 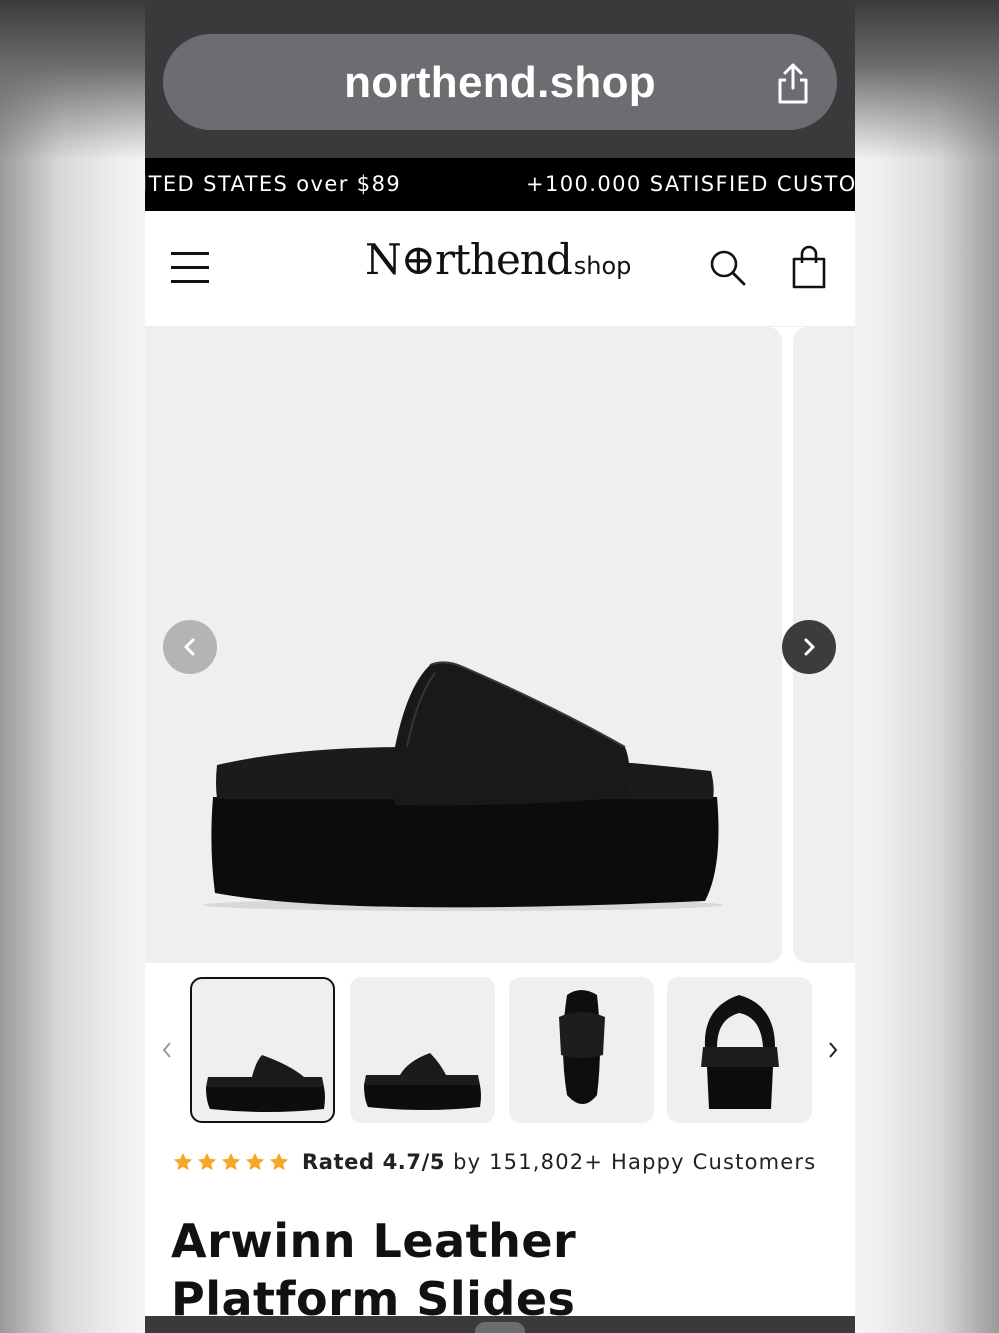 I want to click on announcement-item: +100.000 SATISFIED CUSTO, so click(x=690, y=184).